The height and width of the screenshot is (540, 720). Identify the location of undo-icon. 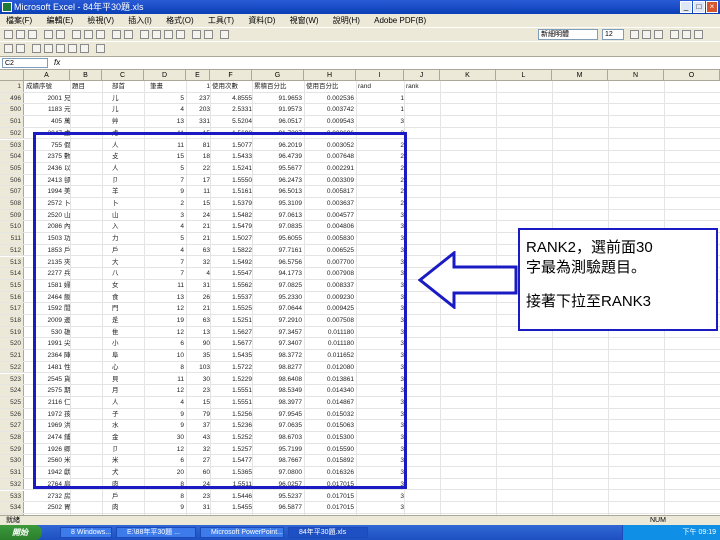
(116, 34).